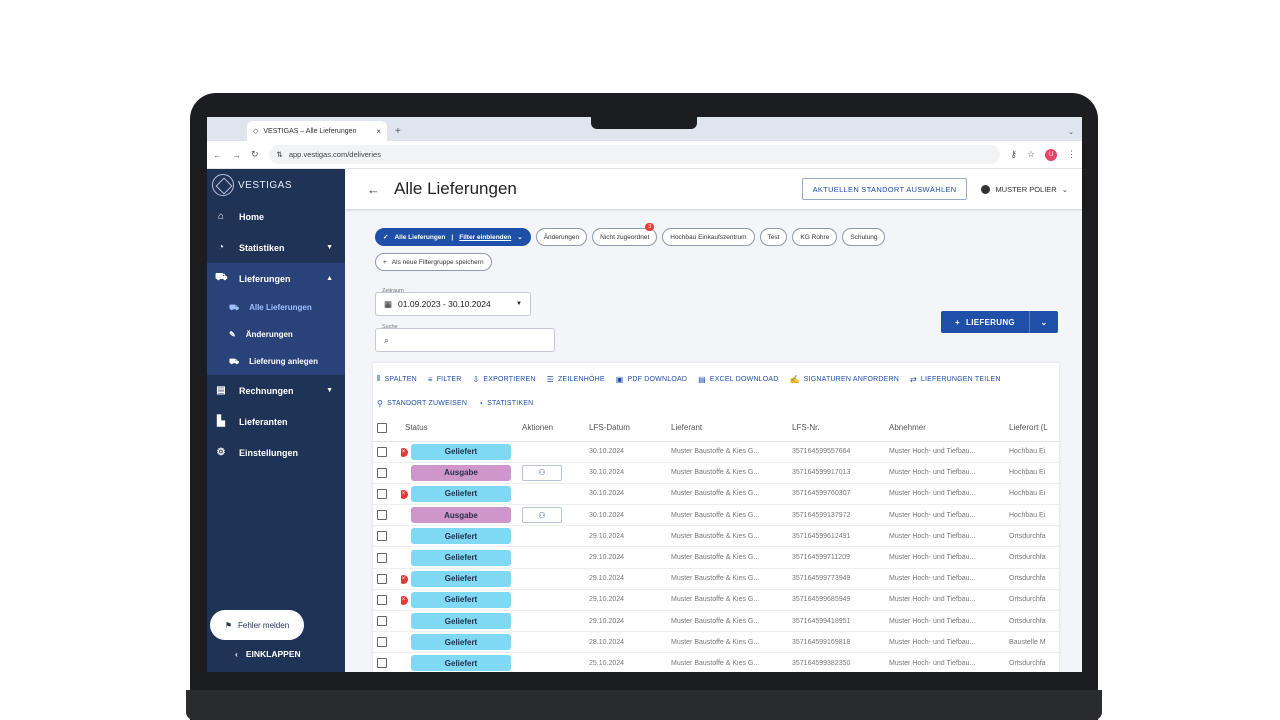  What do you see at coordinates (561, 237) in the screenshot?
I see `filter-chip: Änderungen` at bounding box center [561, 237].